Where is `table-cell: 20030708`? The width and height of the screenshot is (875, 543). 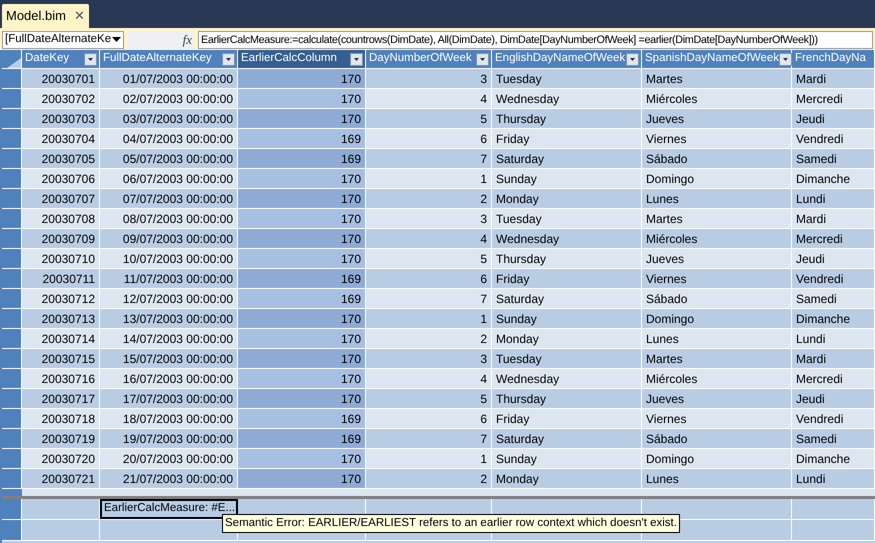 table-cell: 20030708 is located at coordinates (61, 218).